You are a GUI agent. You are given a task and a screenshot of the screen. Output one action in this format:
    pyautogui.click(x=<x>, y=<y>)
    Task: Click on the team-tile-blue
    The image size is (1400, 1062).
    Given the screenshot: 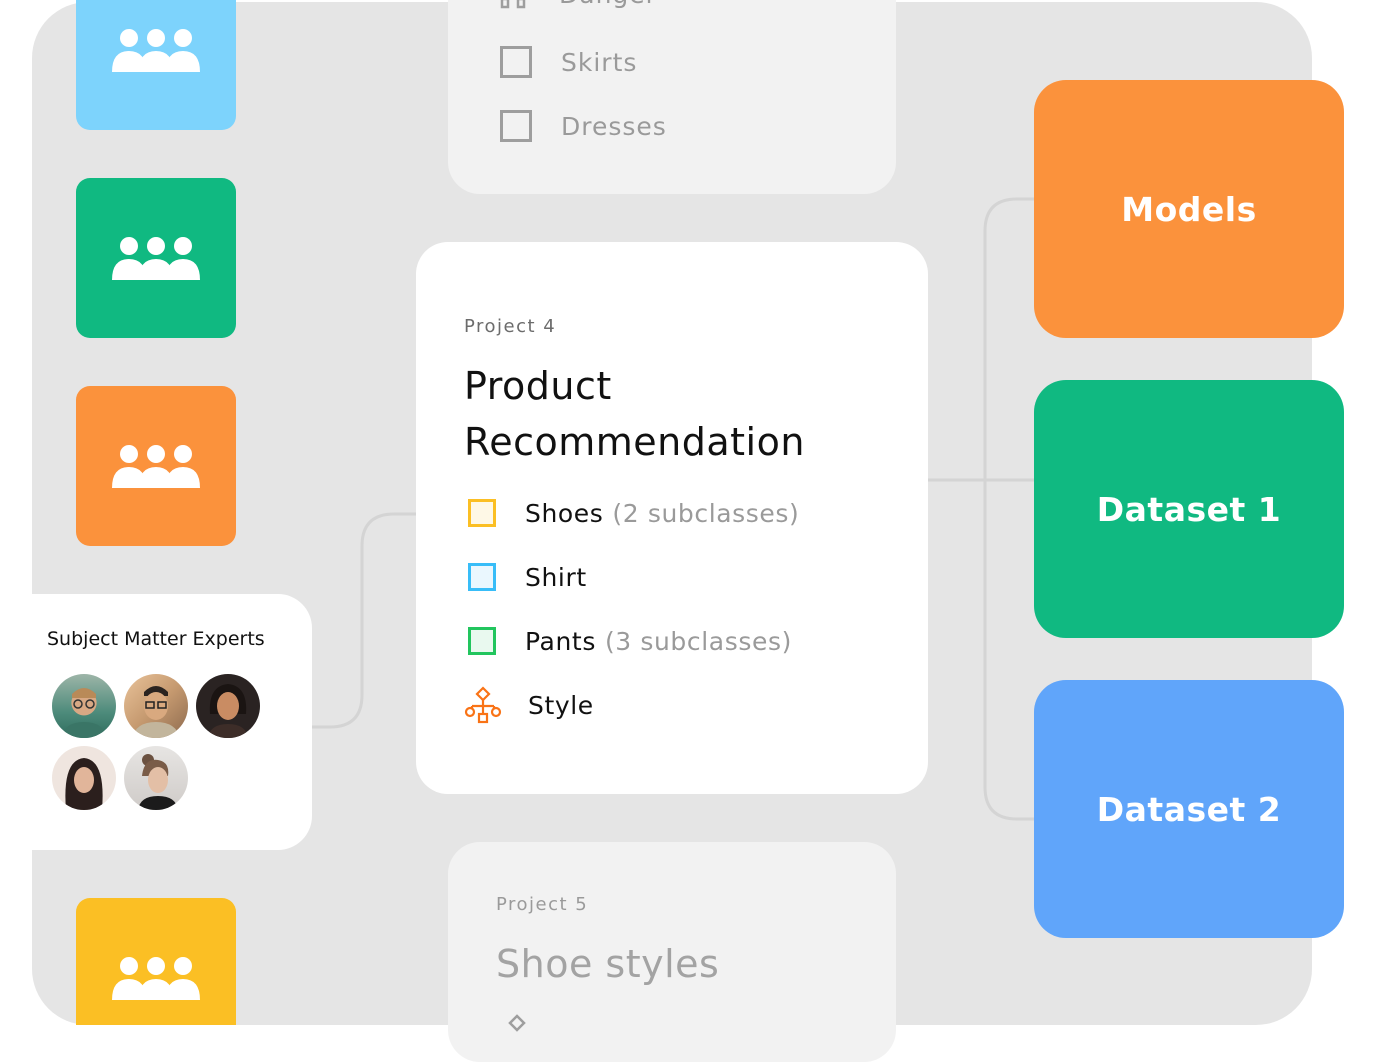 What is the action you would take?
    pyautogui.click(x=156, y=65)
    